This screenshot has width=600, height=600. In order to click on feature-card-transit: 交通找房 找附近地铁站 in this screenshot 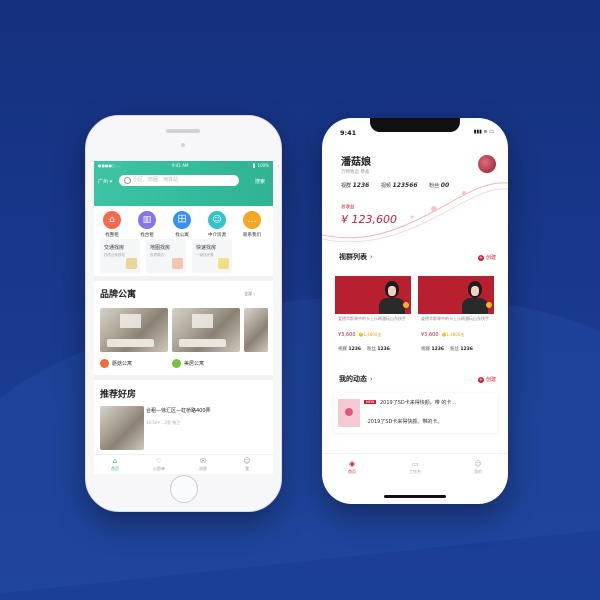, I will do `click(120, 256)`.